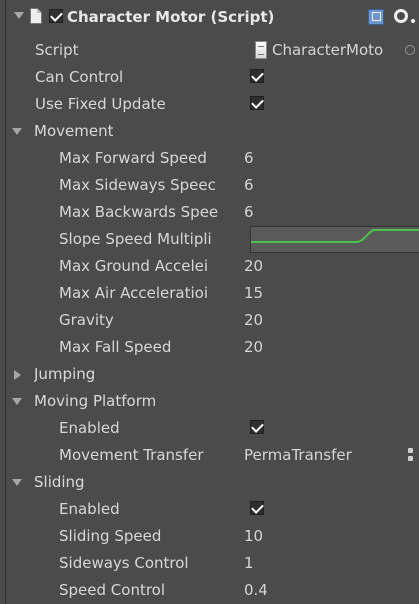 The width and height of the screenshot is (419, 604). What do you see at coordinates (212, 158) in the screenshot?
I see `max-forward-speed-row: Max Forward Speed 6` at bounding box center [212, 158].